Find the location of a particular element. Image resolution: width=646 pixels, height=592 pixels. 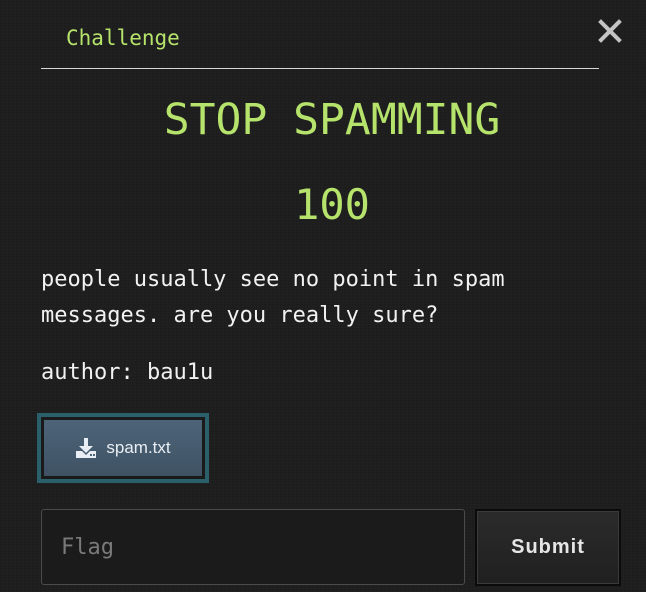

file-name-label: spam.txt is located at coordinates (138, 447).